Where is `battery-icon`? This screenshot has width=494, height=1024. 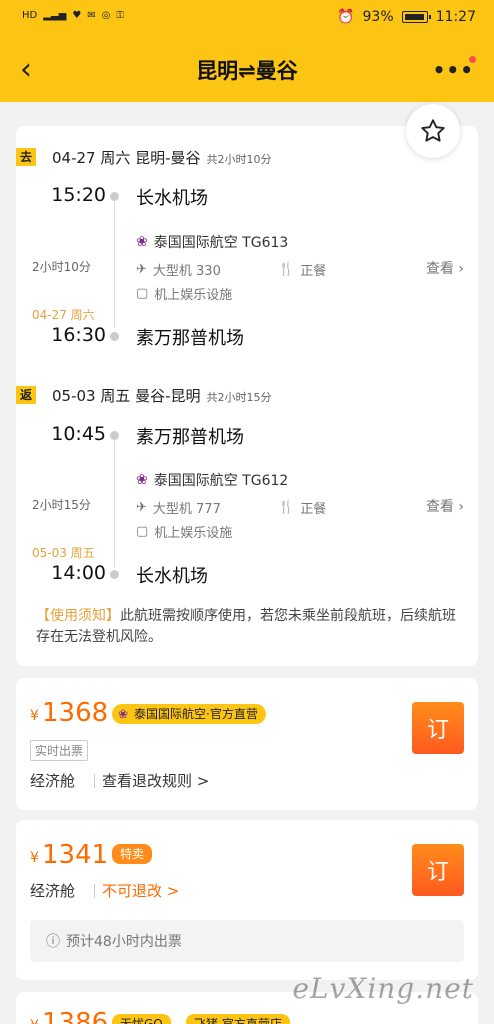
battery-icon is located at coordinates (416, 17).